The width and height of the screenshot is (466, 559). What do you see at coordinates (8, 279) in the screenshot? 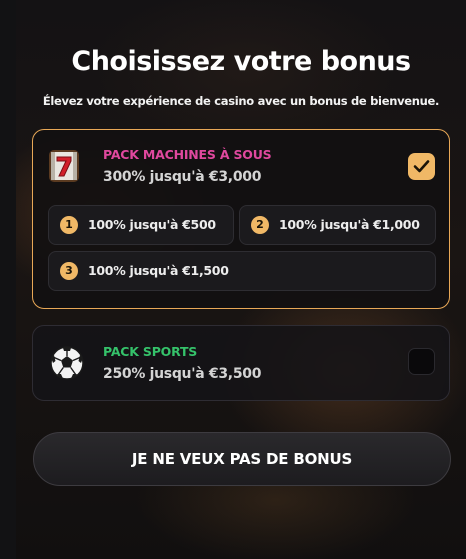
I see `left-edge-strip` at bounding box center [8, 279].